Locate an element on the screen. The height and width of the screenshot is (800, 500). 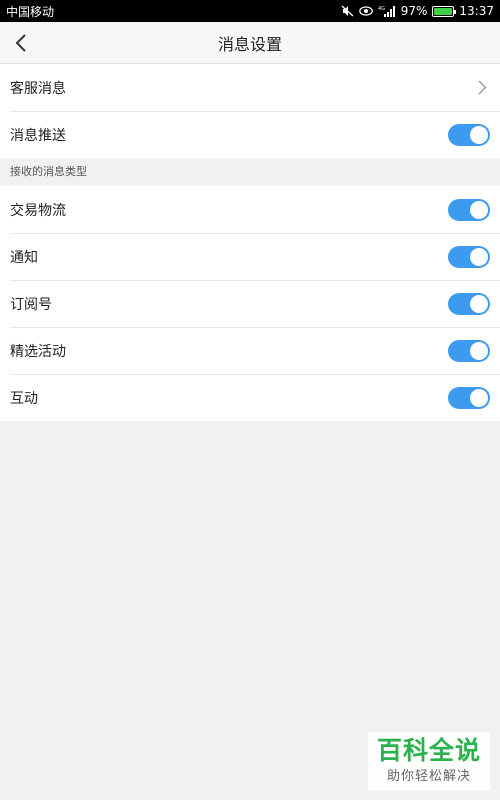
nav-bar: 消息设置 is located at coordinates (250, 43).